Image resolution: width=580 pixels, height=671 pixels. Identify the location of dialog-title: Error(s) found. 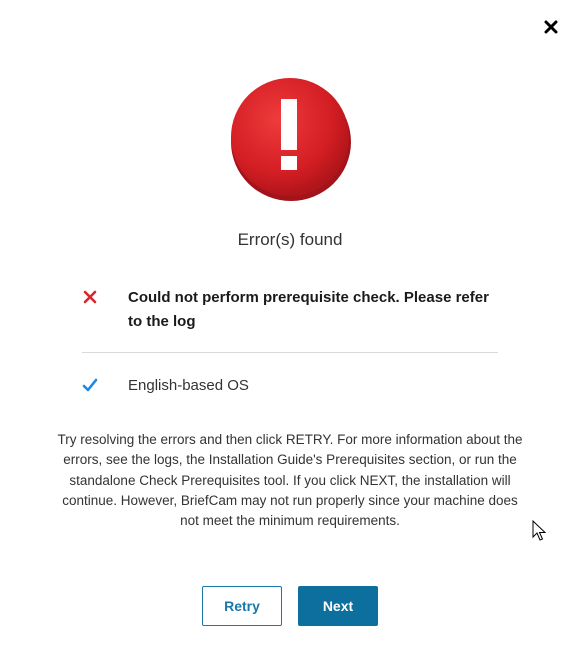
(290, 239).